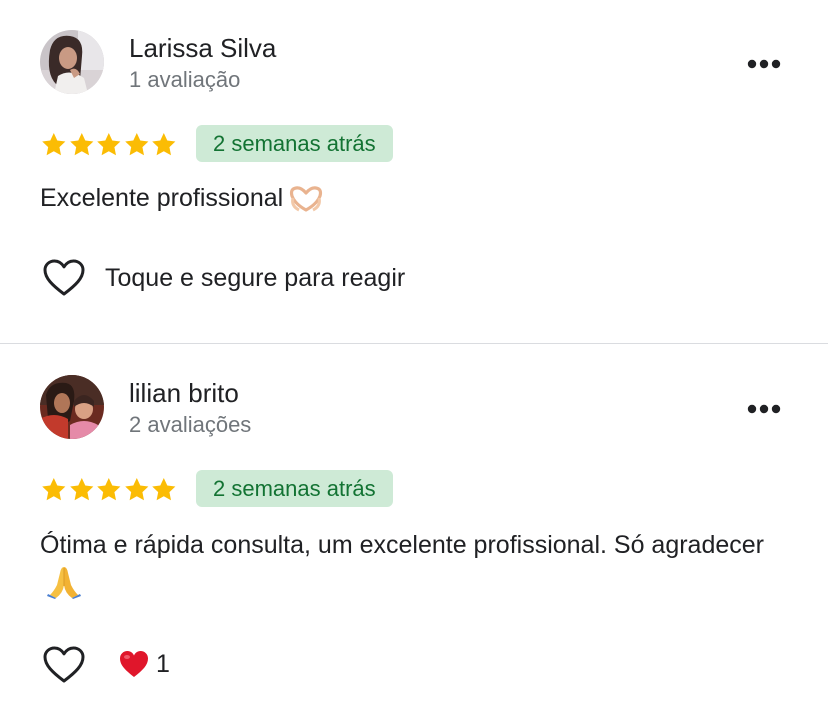  I want to click on reviewer-name: Larissa Silva, so click(202, 48).